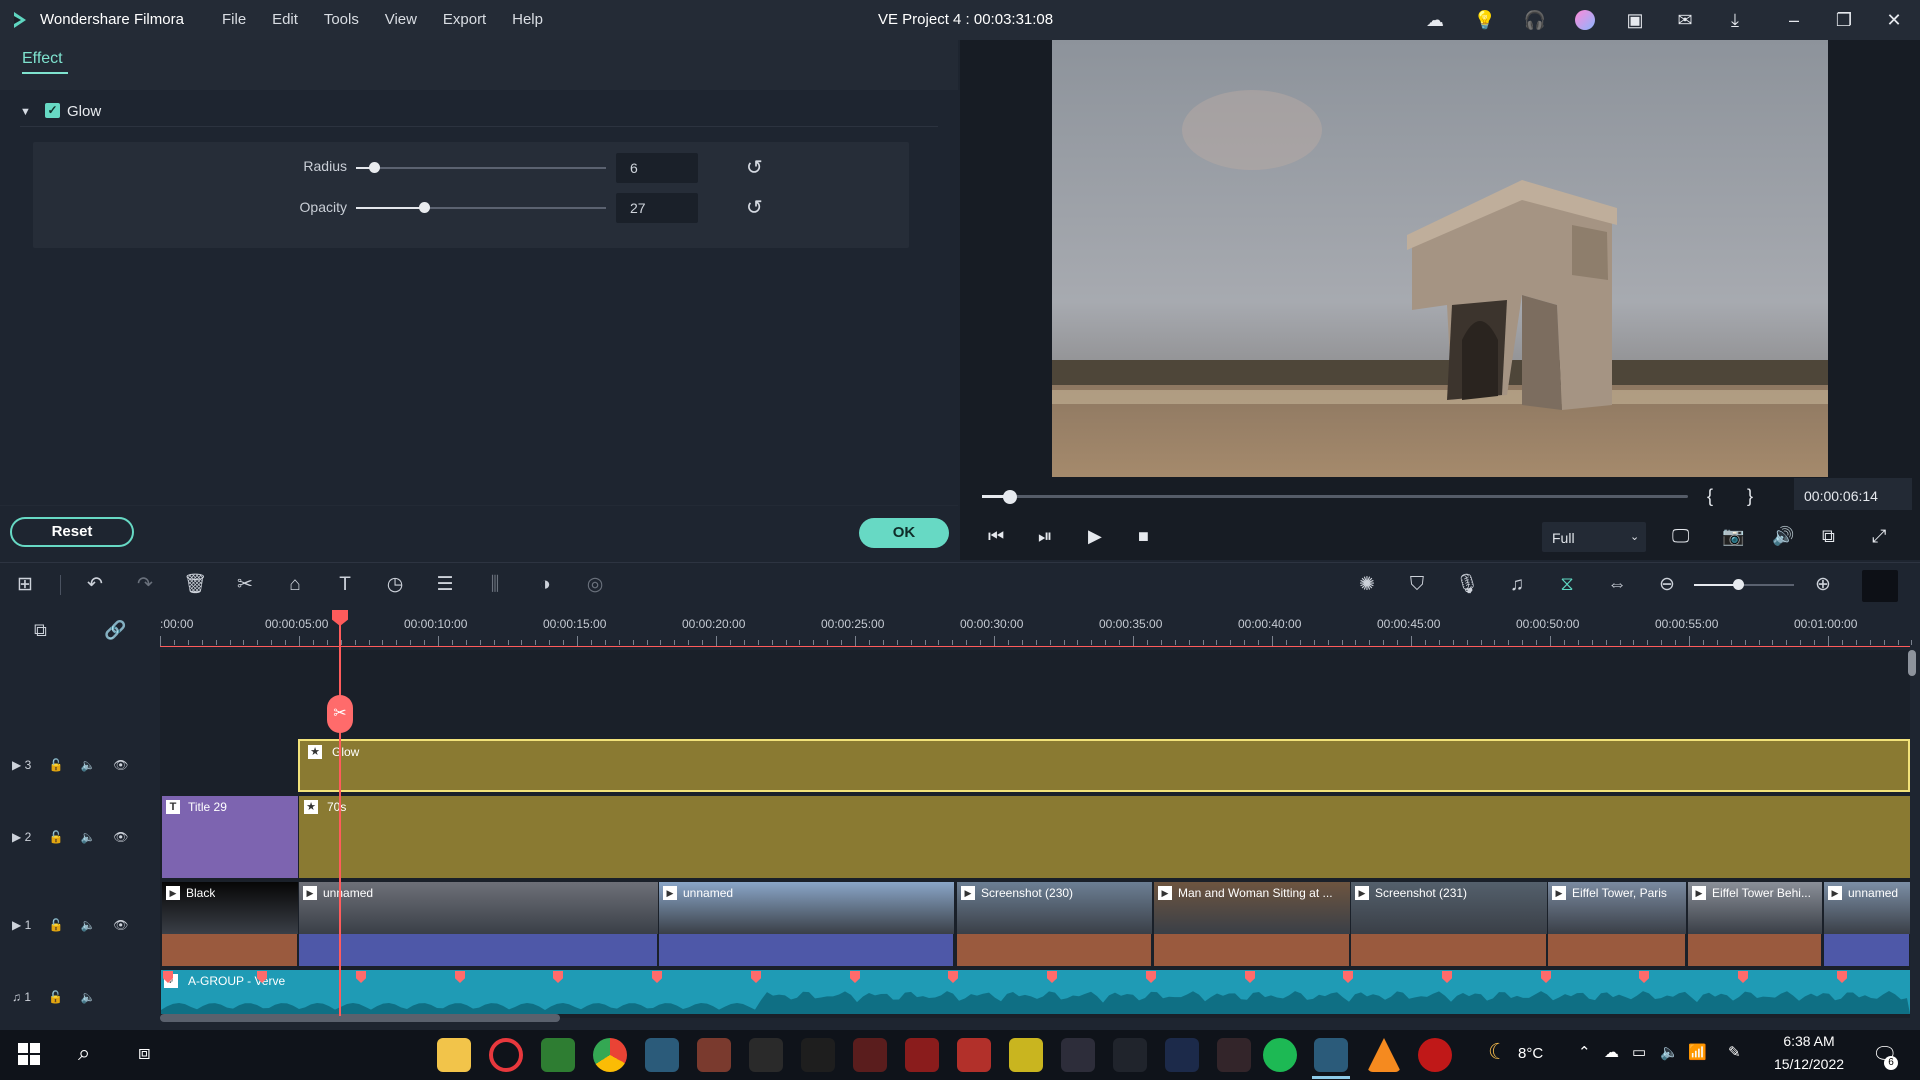 This screenshot has width=1920, height=1080. Describe the element at coordinates (454, 1055) in the screenshot. I see `file-explorer-icon` at that location.